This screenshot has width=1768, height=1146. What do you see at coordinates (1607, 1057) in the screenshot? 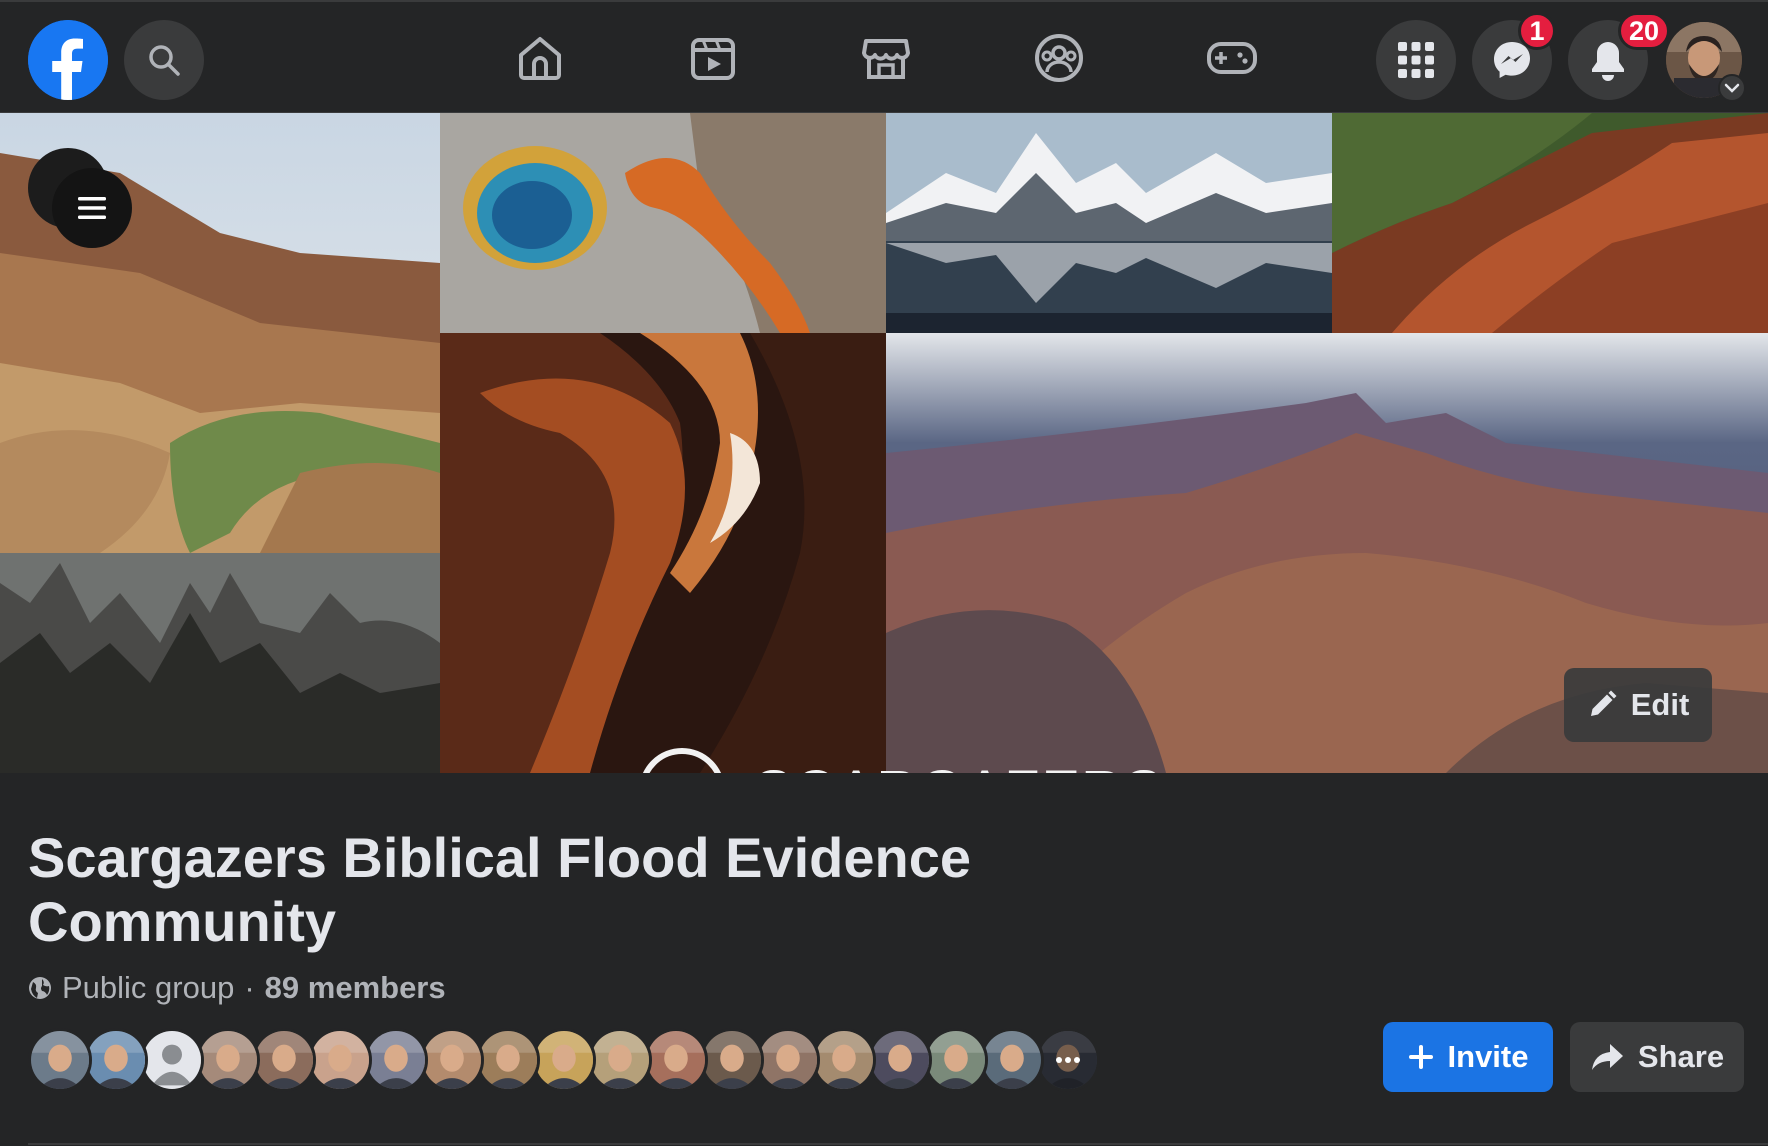
I see `share-arrow-icon` at bounding box center [1607, 1057].